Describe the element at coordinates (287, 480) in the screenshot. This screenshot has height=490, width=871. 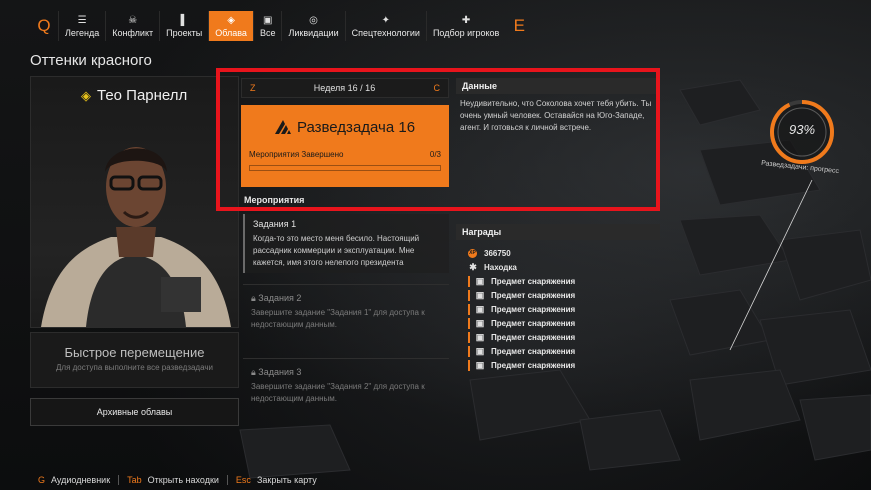
I see `close-map-label: Закрыть карту` at that location.